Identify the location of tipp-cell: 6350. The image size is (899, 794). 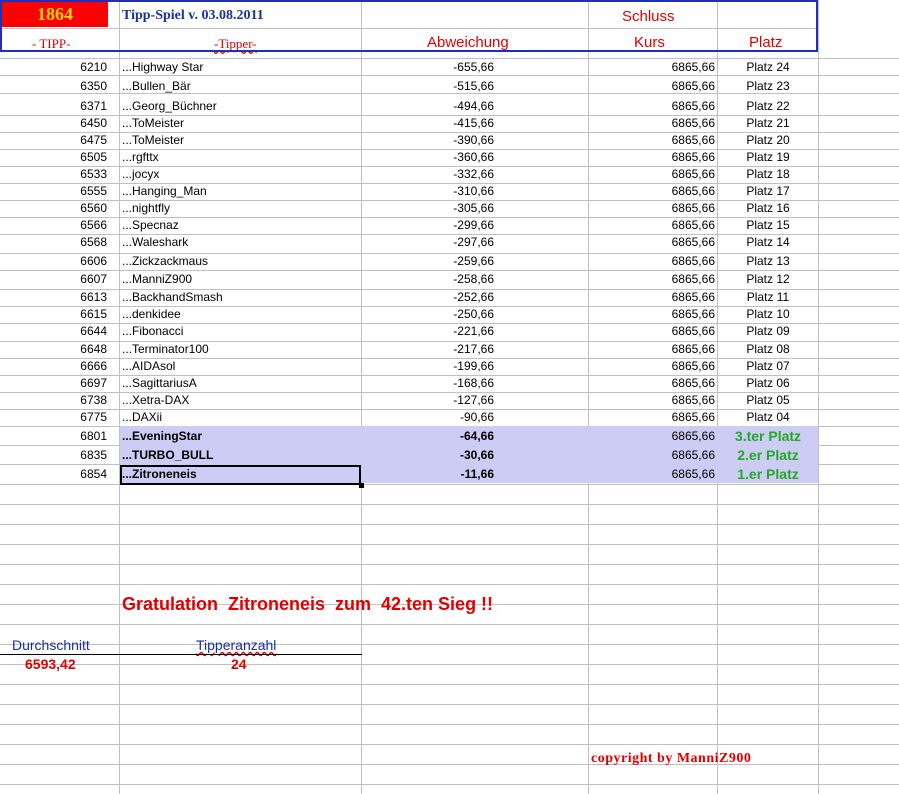
(53, 86).